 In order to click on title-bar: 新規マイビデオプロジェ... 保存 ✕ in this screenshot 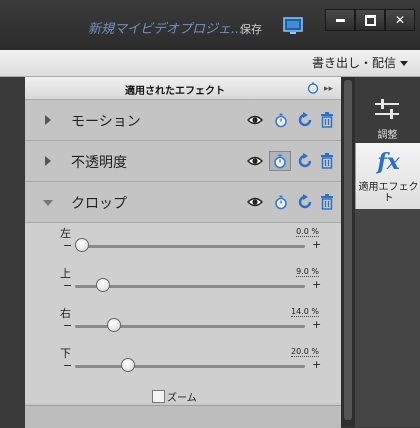, I will do `click(210, 25)`.